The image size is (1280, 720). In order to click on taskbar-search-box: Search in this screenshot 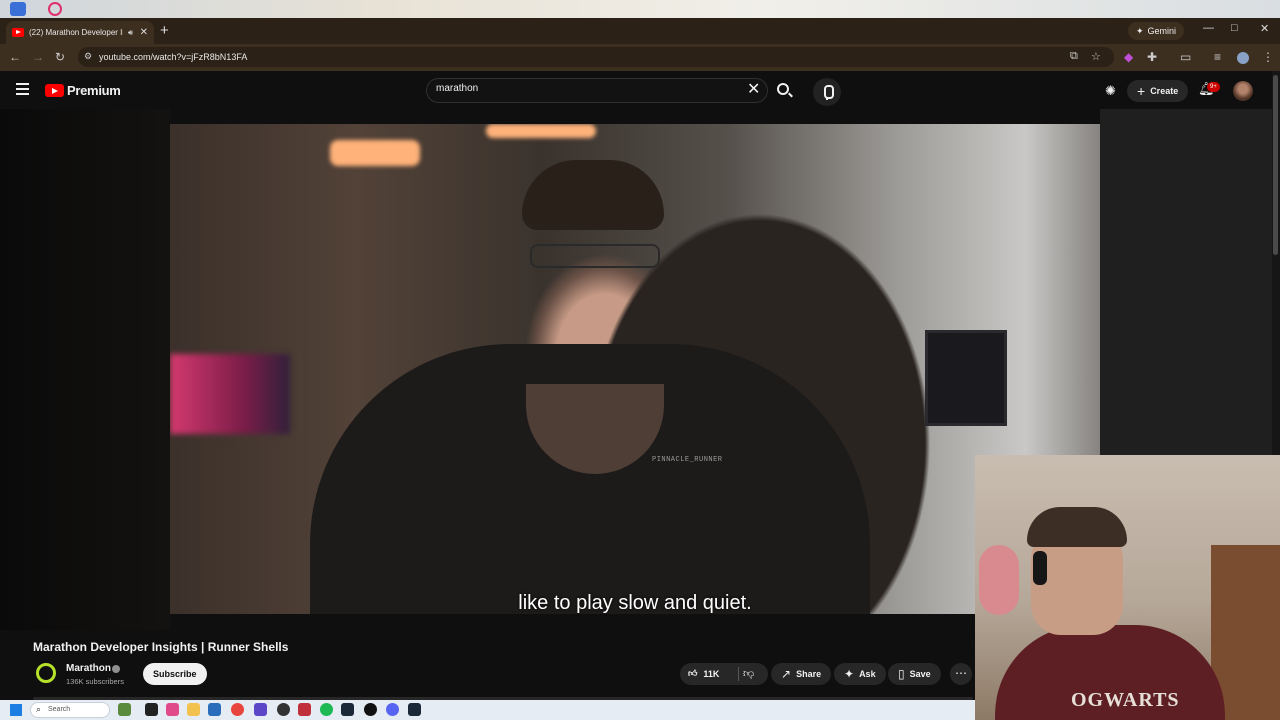, I will do `click(70, 710)`.